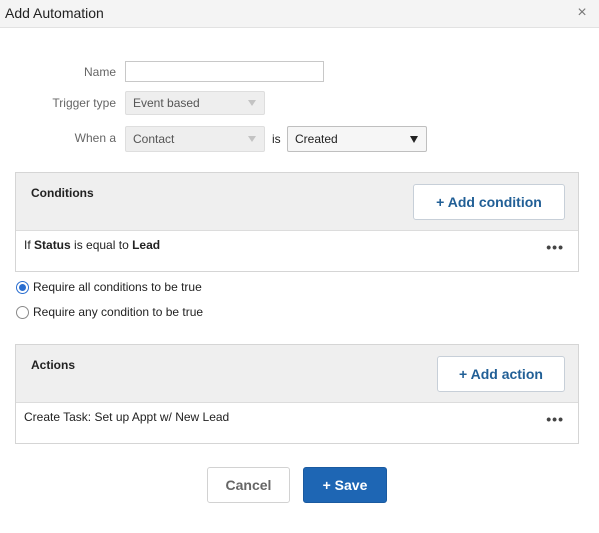 The height and width of the screenshot is (533, 599). What do you see at coordinates (248, 485) in the screenshot?
I see `cancel-button: Cancel` at bounding box center [248, 485].